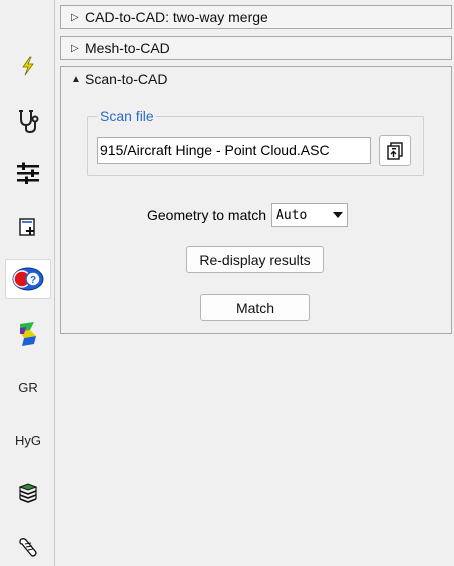 Image resolution: width=454 pixels, height=566 pixels. I want to click on scan-match-icon: ?, so click(28, 279).